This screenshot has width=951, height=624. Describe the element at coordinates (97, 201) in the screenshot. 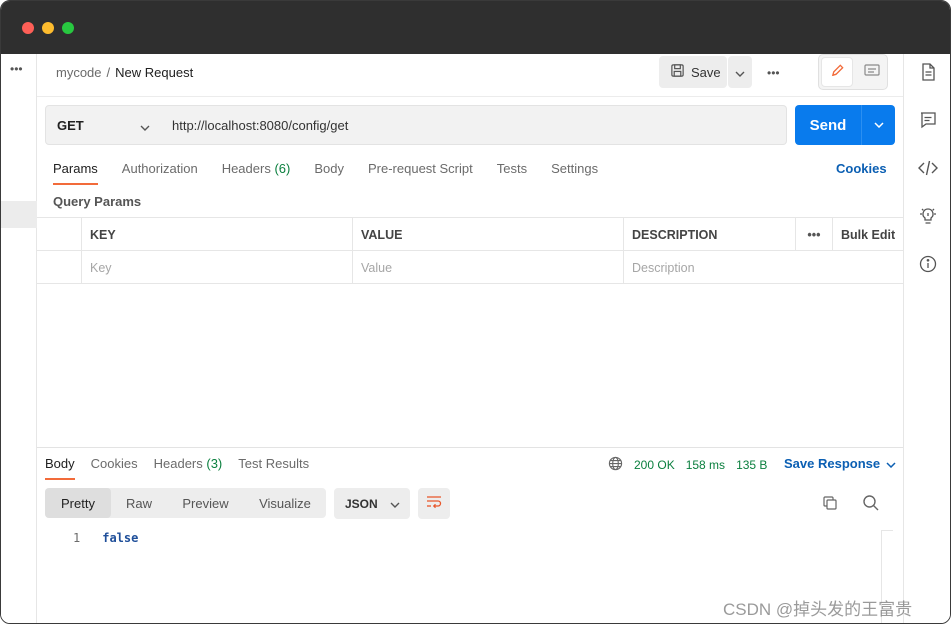

I see `query-params-title: Query Params` at that location.